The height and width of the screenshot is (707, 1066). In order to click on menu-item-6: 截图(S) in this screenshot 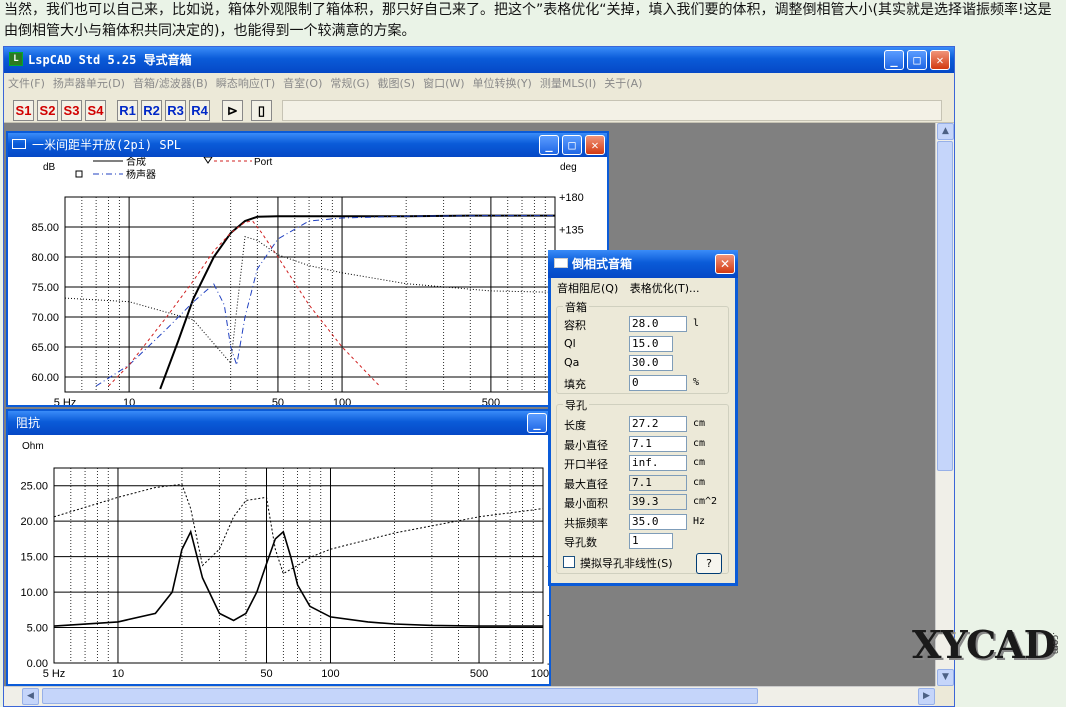, I will do `click(397, 83)`.